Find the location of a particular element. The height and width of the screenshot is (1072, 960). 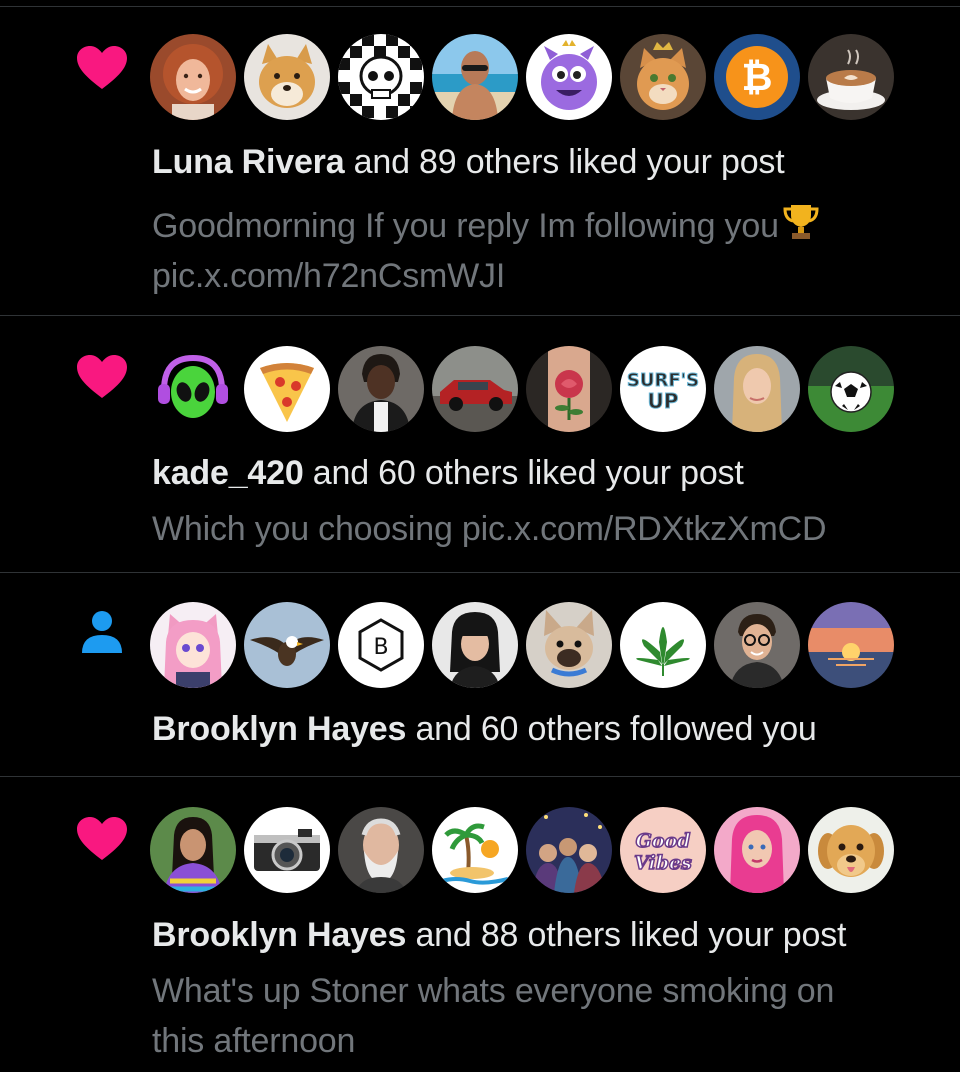

avatar-redhead-woman is located at coordinates (193, 77).